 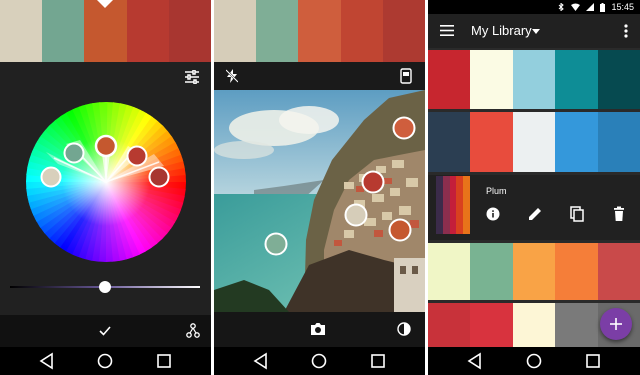 What do you see at coordinates (447, 30) in the screenshot?
I see `menu-icon` at bounding box center [447, 30].